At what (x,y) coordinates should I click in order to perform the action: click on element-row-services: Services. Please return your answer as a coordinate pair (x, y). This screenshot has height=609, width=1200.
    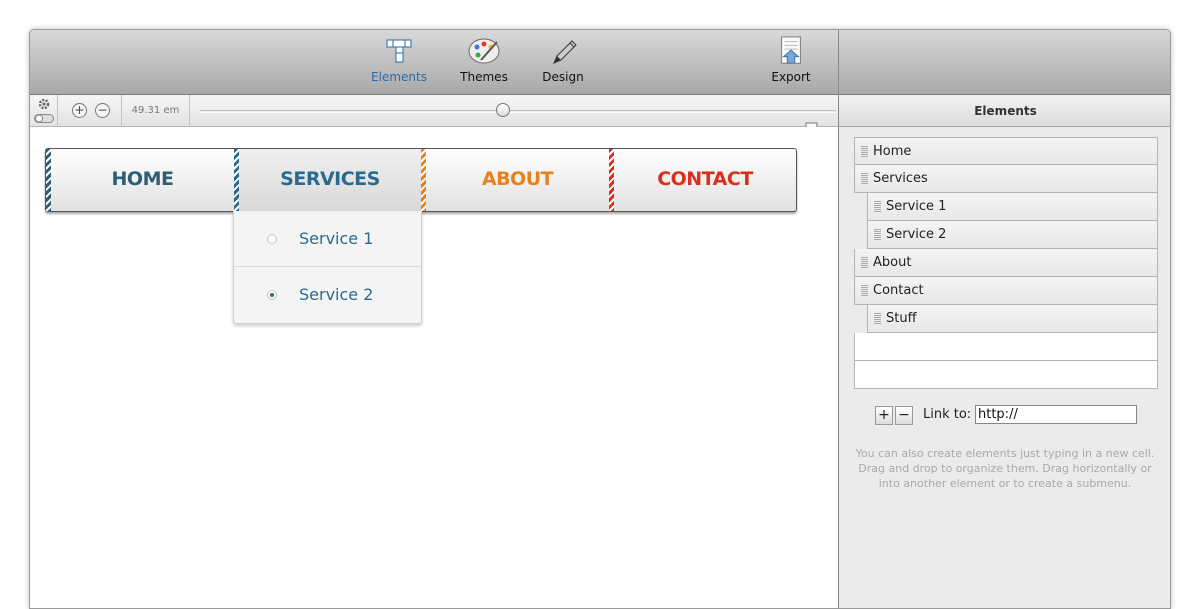
    Looking at the image, I should click on (1006, 179).